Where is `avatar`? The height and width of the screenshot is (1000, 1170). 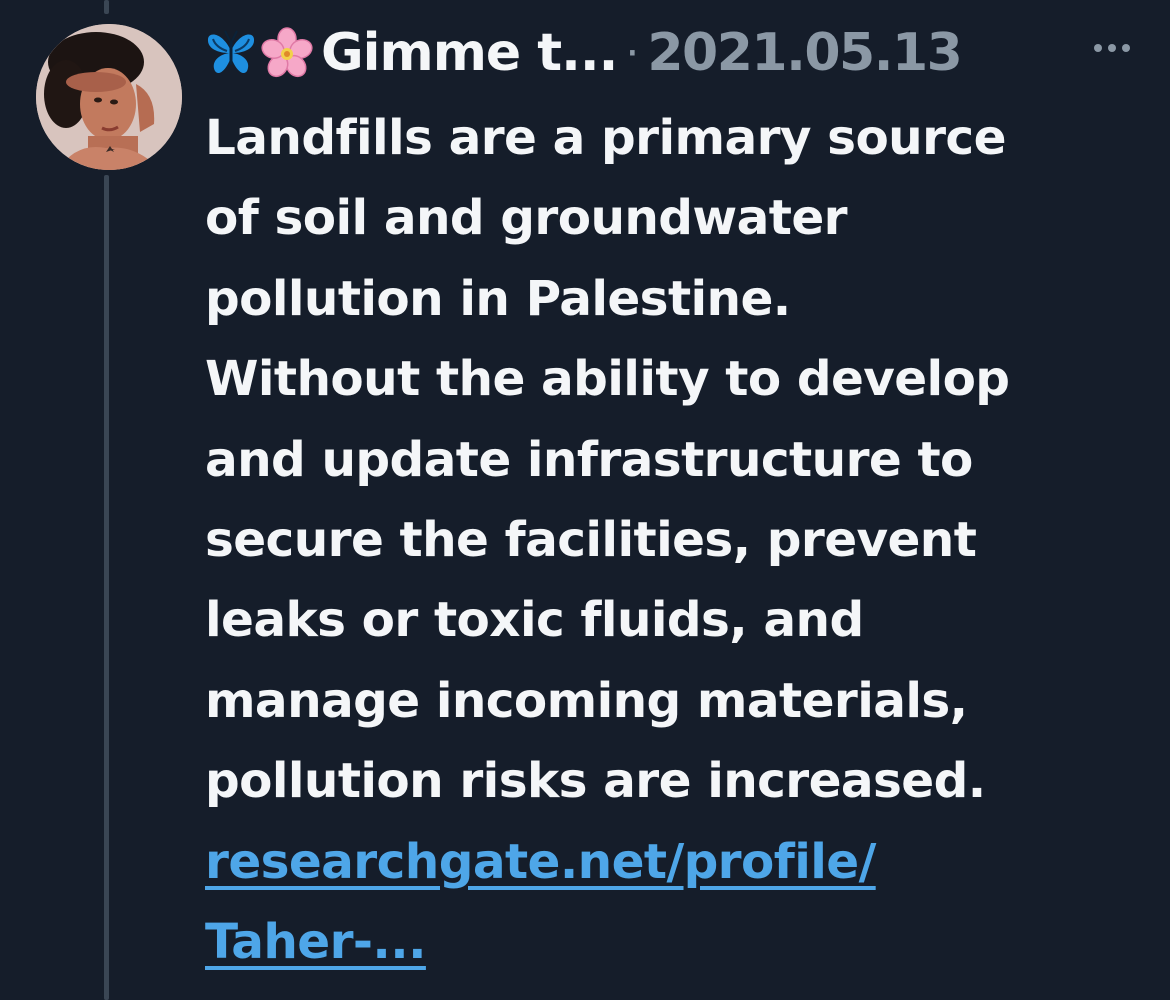
avatar is located at coordinates (109, 97).